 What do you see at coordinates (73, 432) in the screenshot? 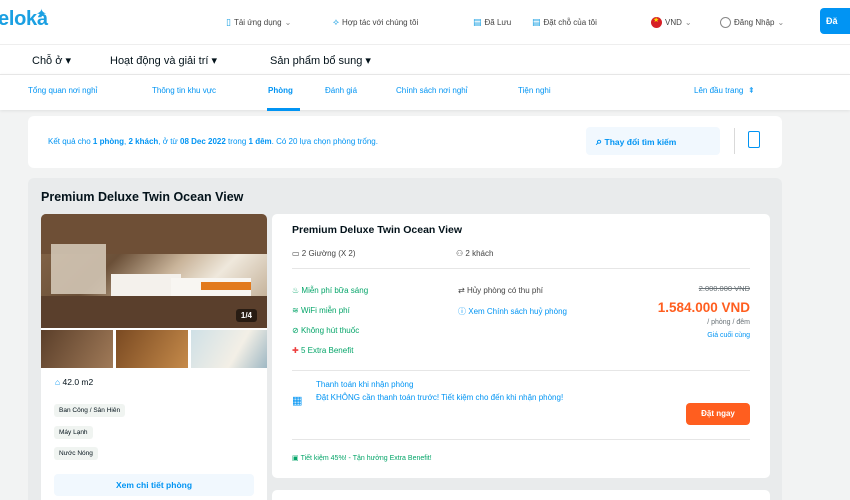
I see `amenity-tag: Máy Lạnh` at bounding box center [73, 432].